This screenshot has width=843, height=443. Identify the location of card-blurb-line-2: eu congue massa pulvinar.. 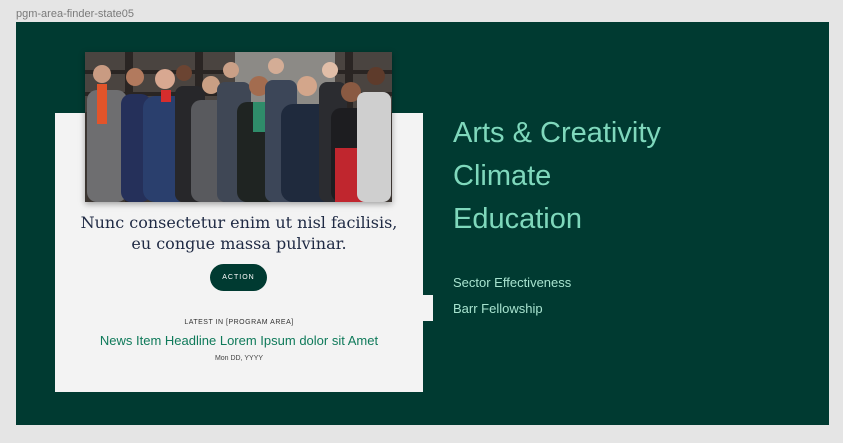
(239, 243).